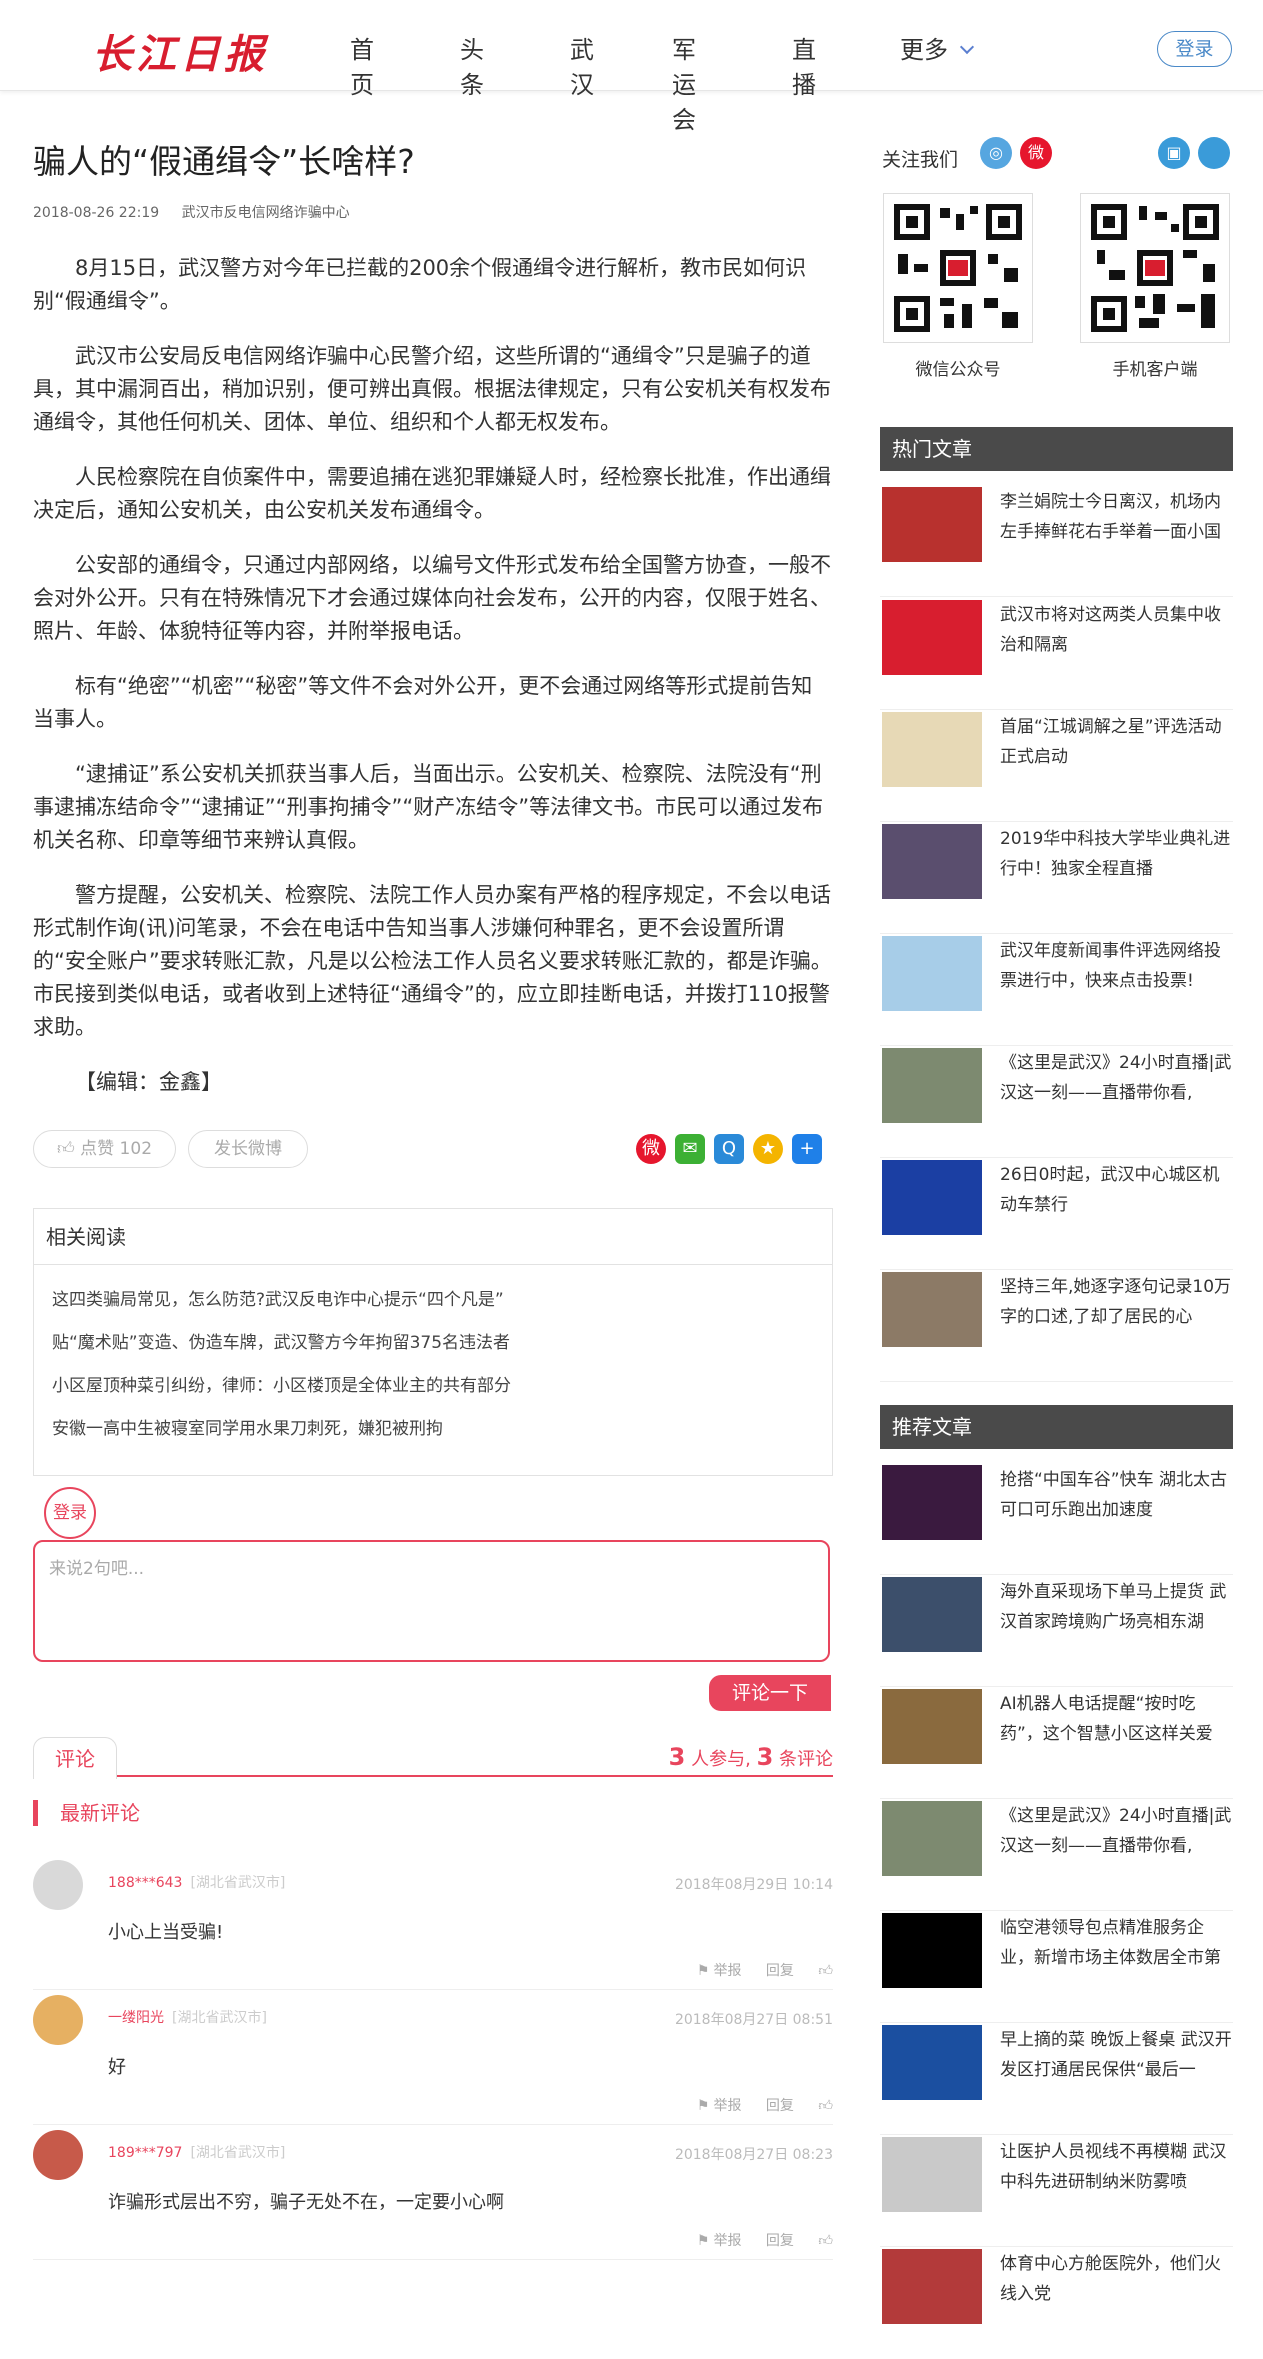  Describe the element at coordinates (1117, 2279) in the screenshot. I see `recommended-title: 体育中心方舱医院外，他们火线入党` at that location.